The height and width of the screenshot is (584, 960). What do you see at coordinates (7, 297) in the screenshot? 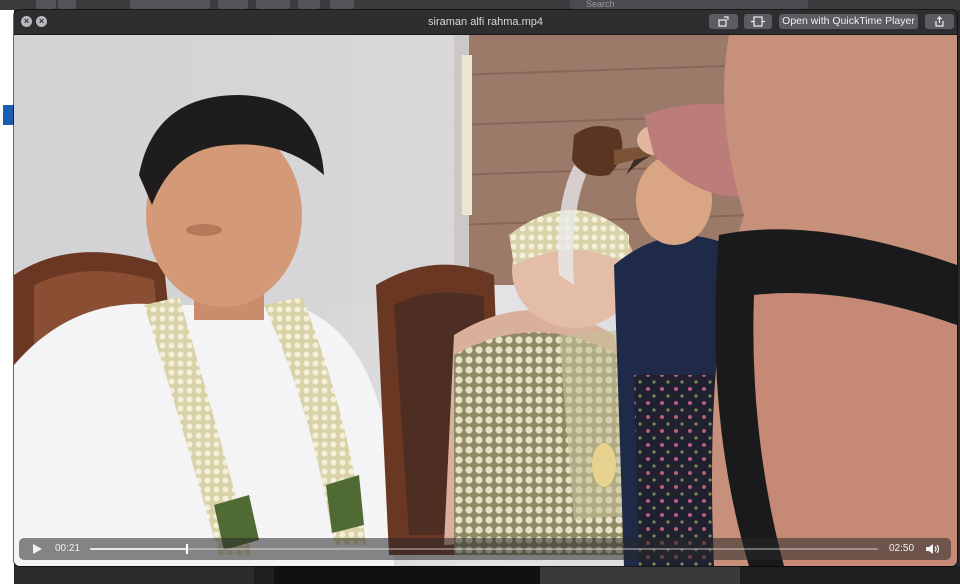
I see `background-page-strip` at bounding box center [7, 297].